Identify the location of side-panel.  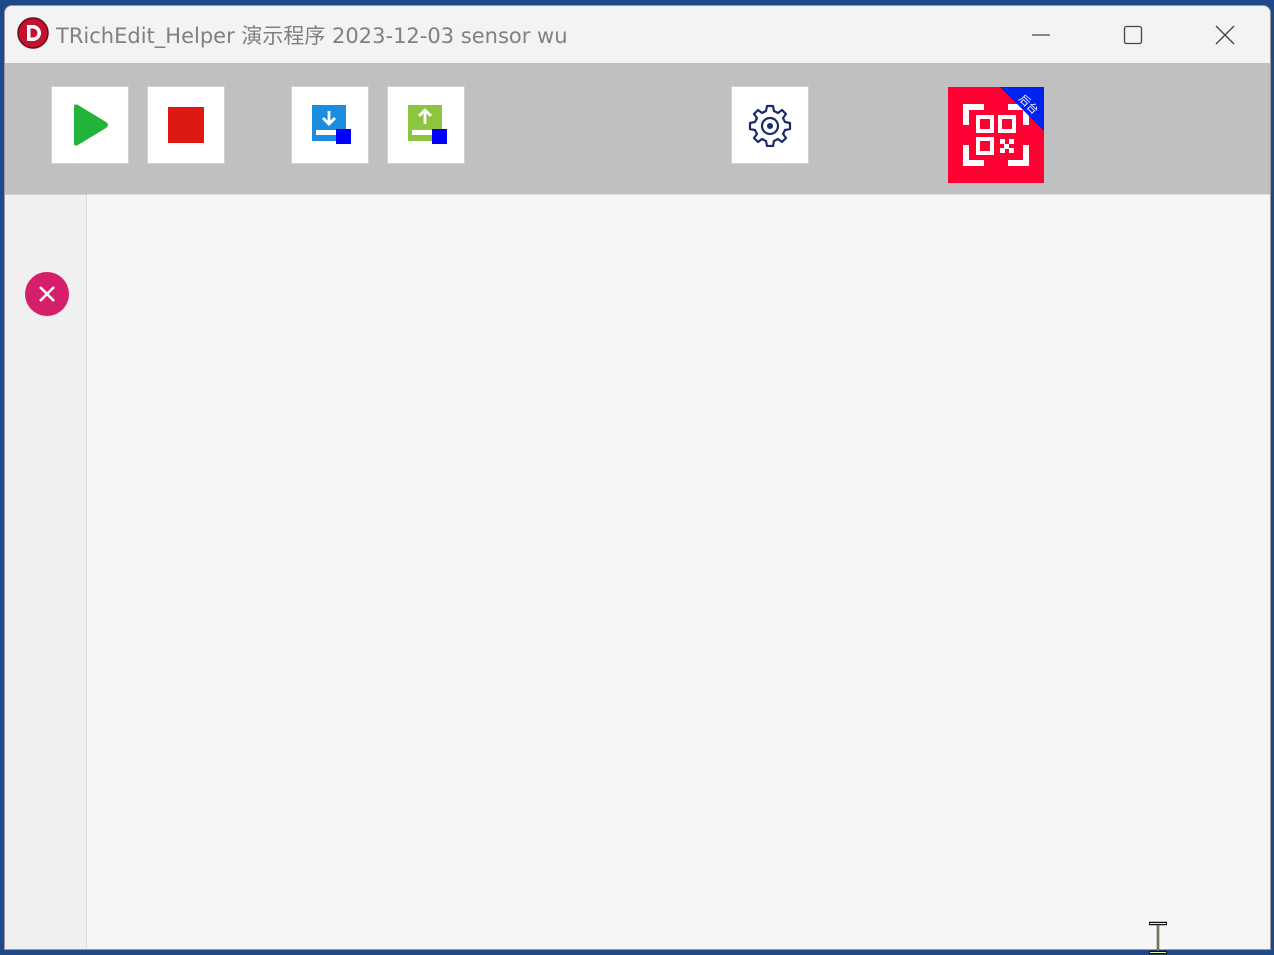
(46, 571).